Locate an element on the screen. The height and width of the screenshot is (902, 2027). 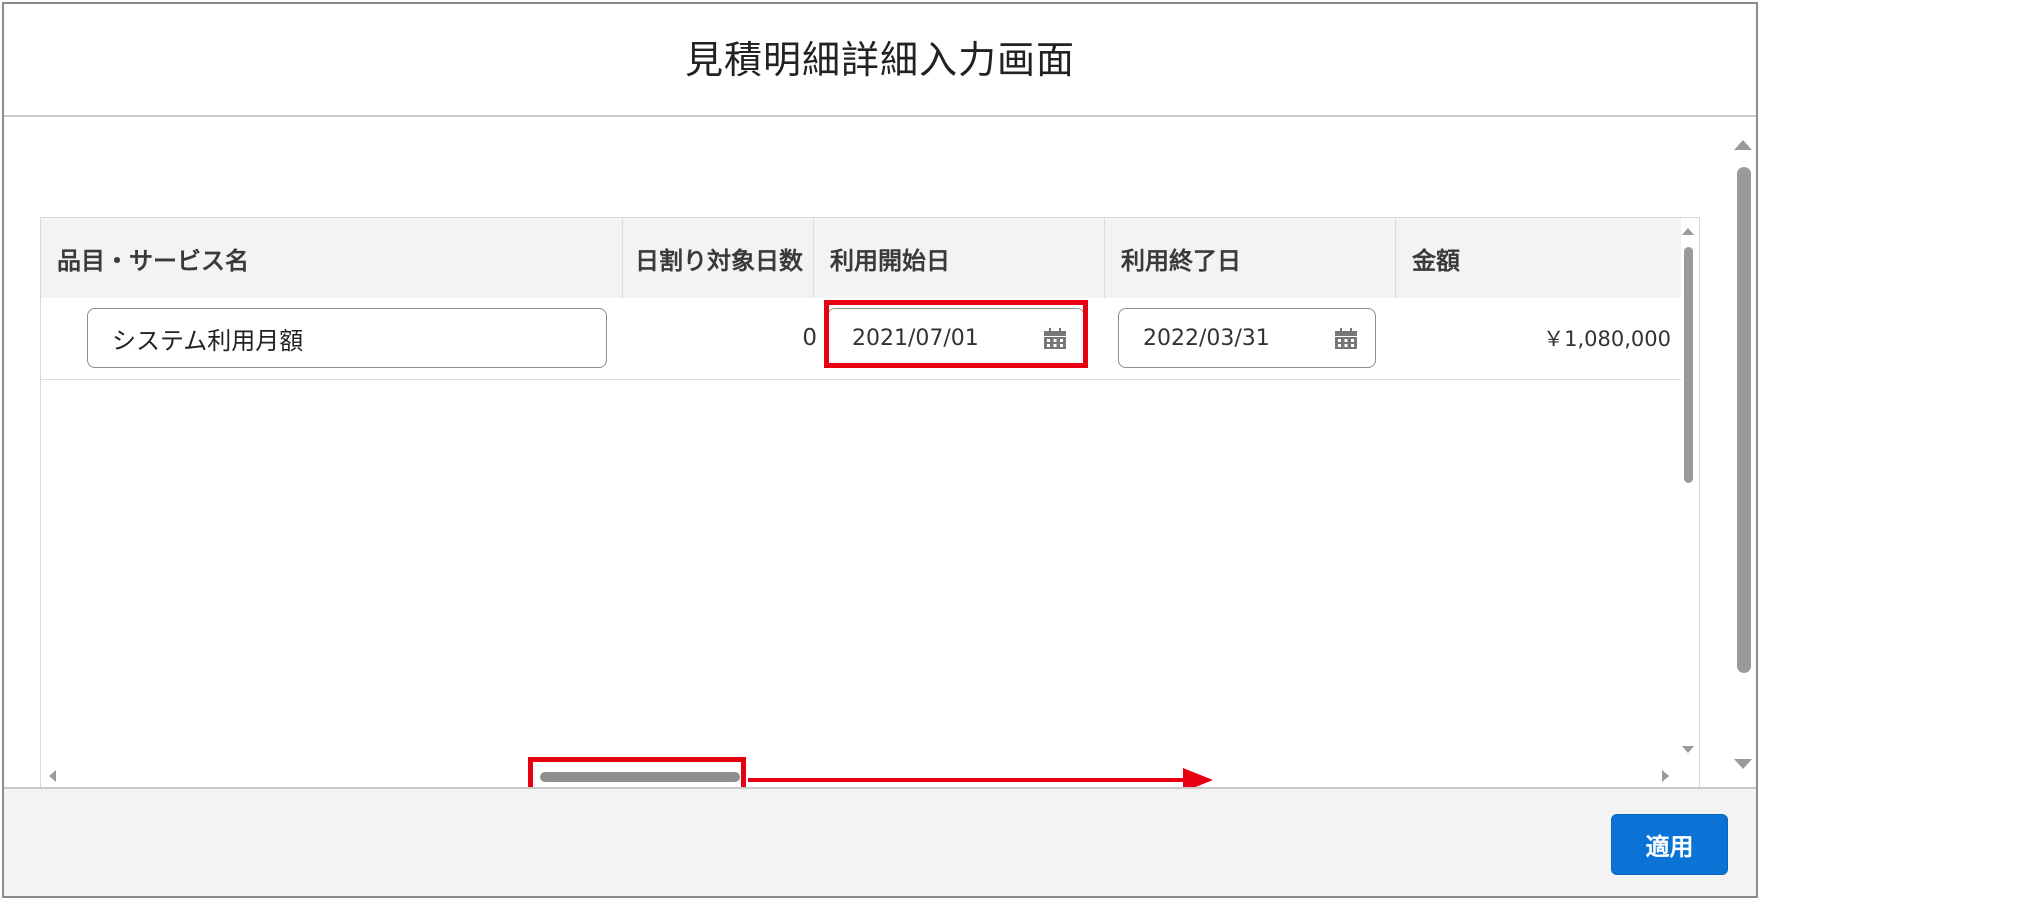
modal-footer: 適用 is located at coordinates (880, 841).